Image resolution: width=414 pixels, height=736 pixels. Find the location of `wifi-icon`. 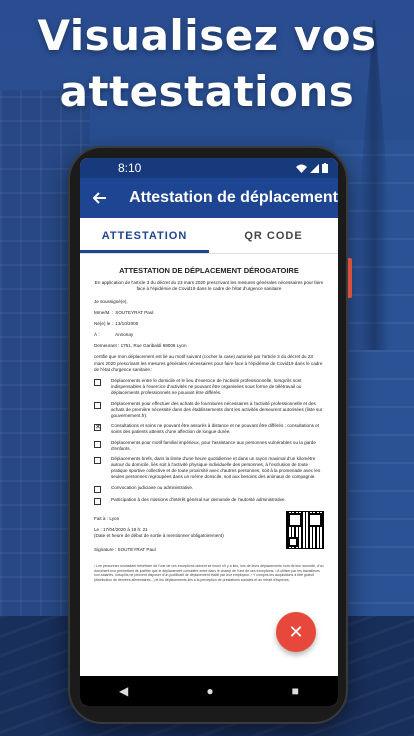

wifi-icon is located at coordinates (301, 168).